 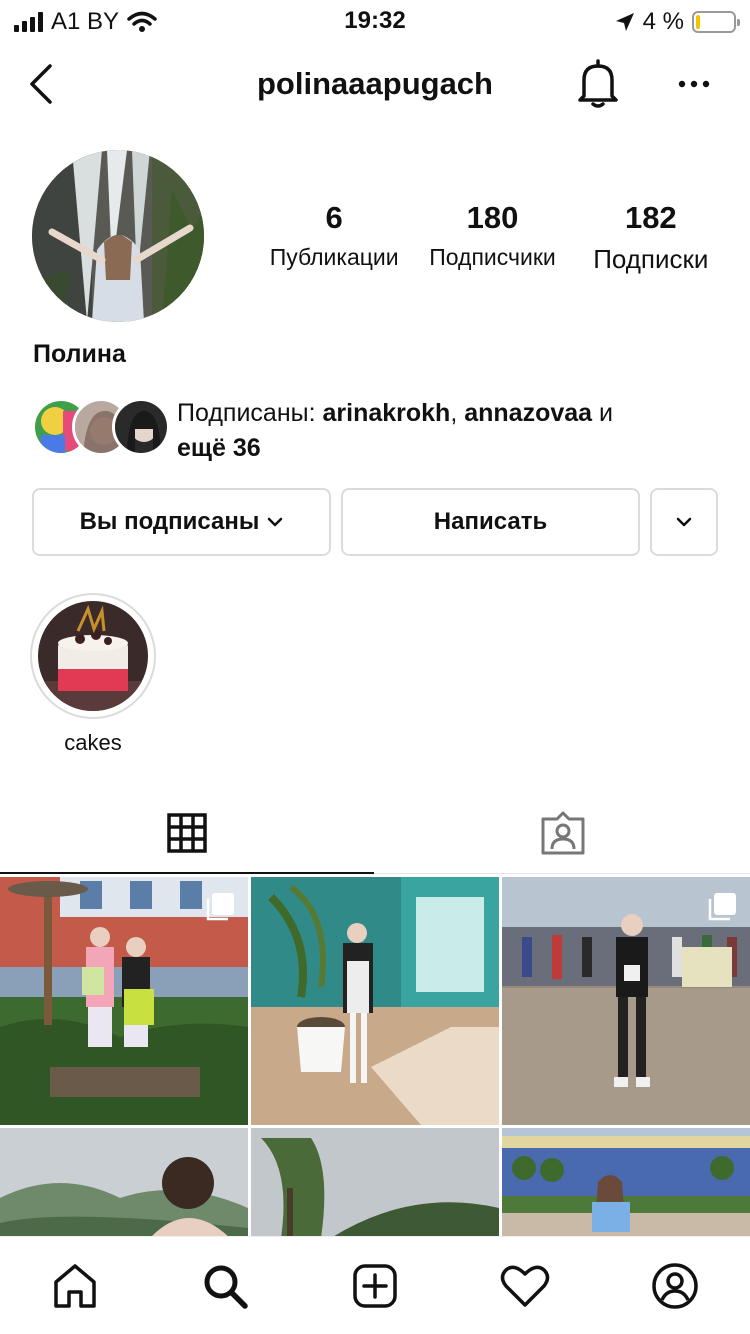 What do you see at coordinates (334, 217) in the screenshot?
I see `posts-value: 6` at bounding box center [334, 217].